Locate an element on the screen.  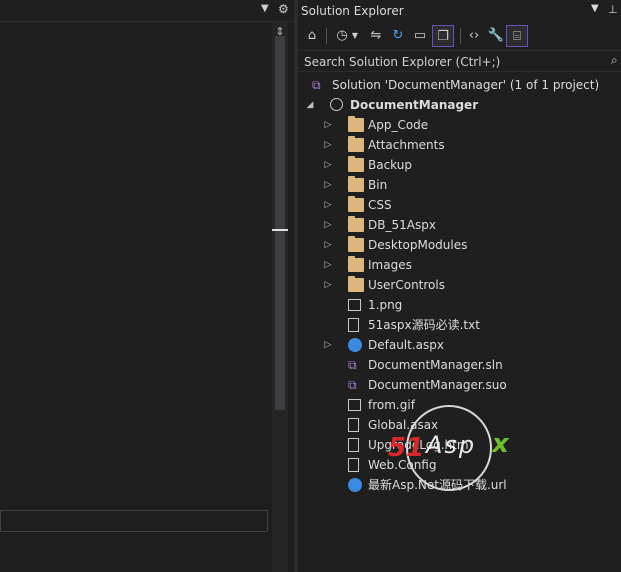
tree-item-label: Default.aspx is located at coordinates (406, 345).